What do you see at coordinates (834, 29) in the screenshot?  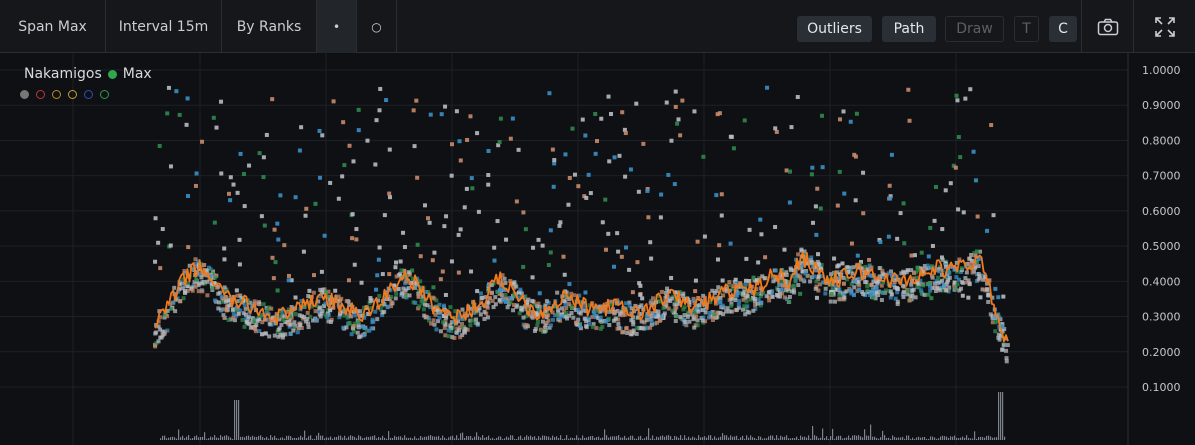 I see `outliers-button: Outliers` at bounding box center [834, 29].